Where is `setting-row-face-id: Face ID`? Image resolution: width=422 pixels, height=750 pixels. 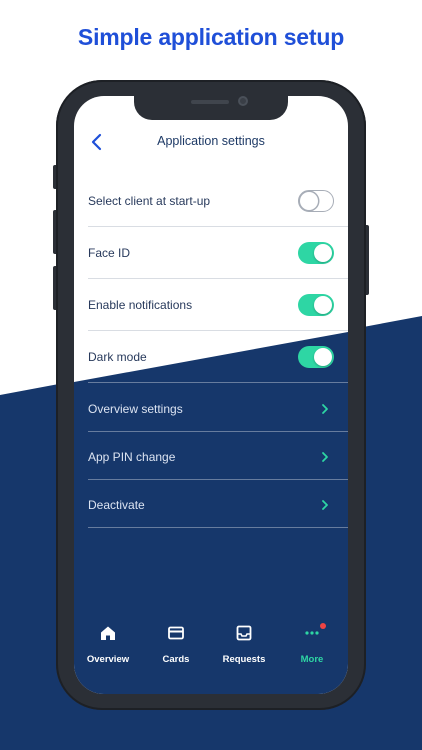 setting-row-face-id: Face ID is located at coordinates (218, 253).